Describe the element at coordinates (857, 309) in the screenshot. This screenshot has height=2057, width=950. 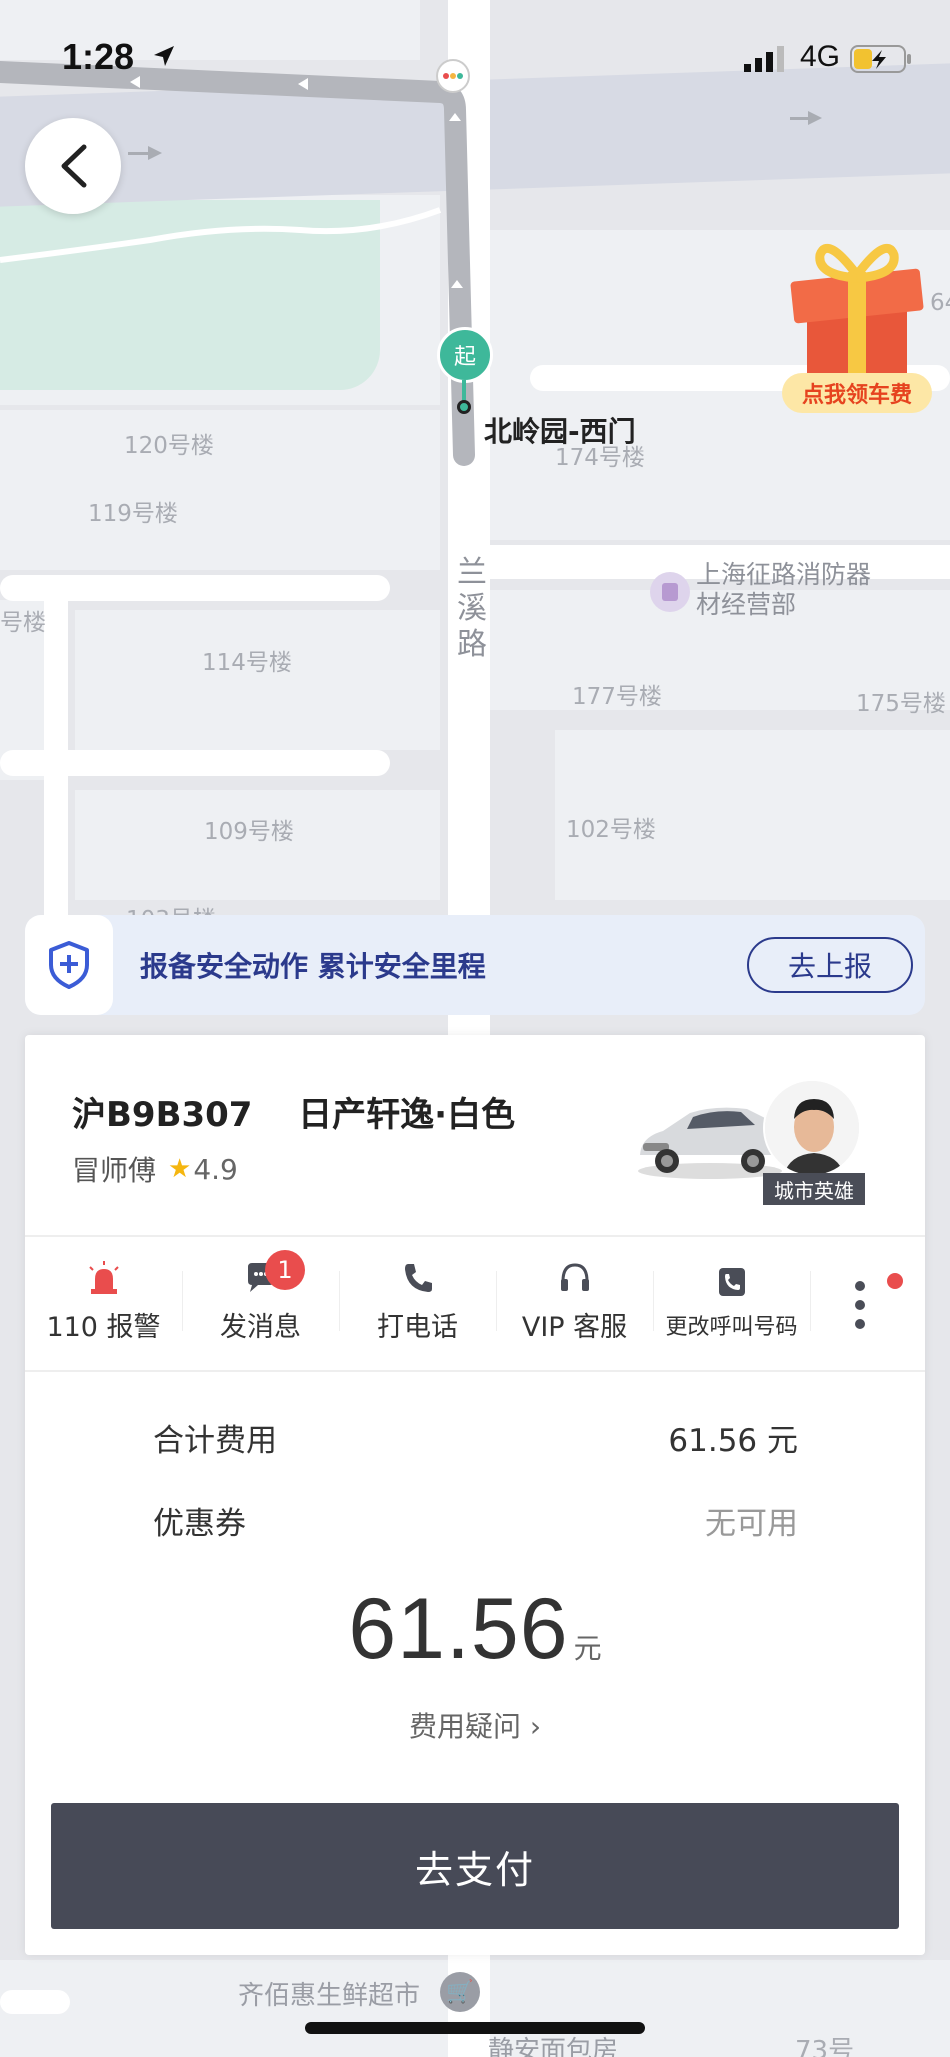
I see `gift-box-icon` at that location.